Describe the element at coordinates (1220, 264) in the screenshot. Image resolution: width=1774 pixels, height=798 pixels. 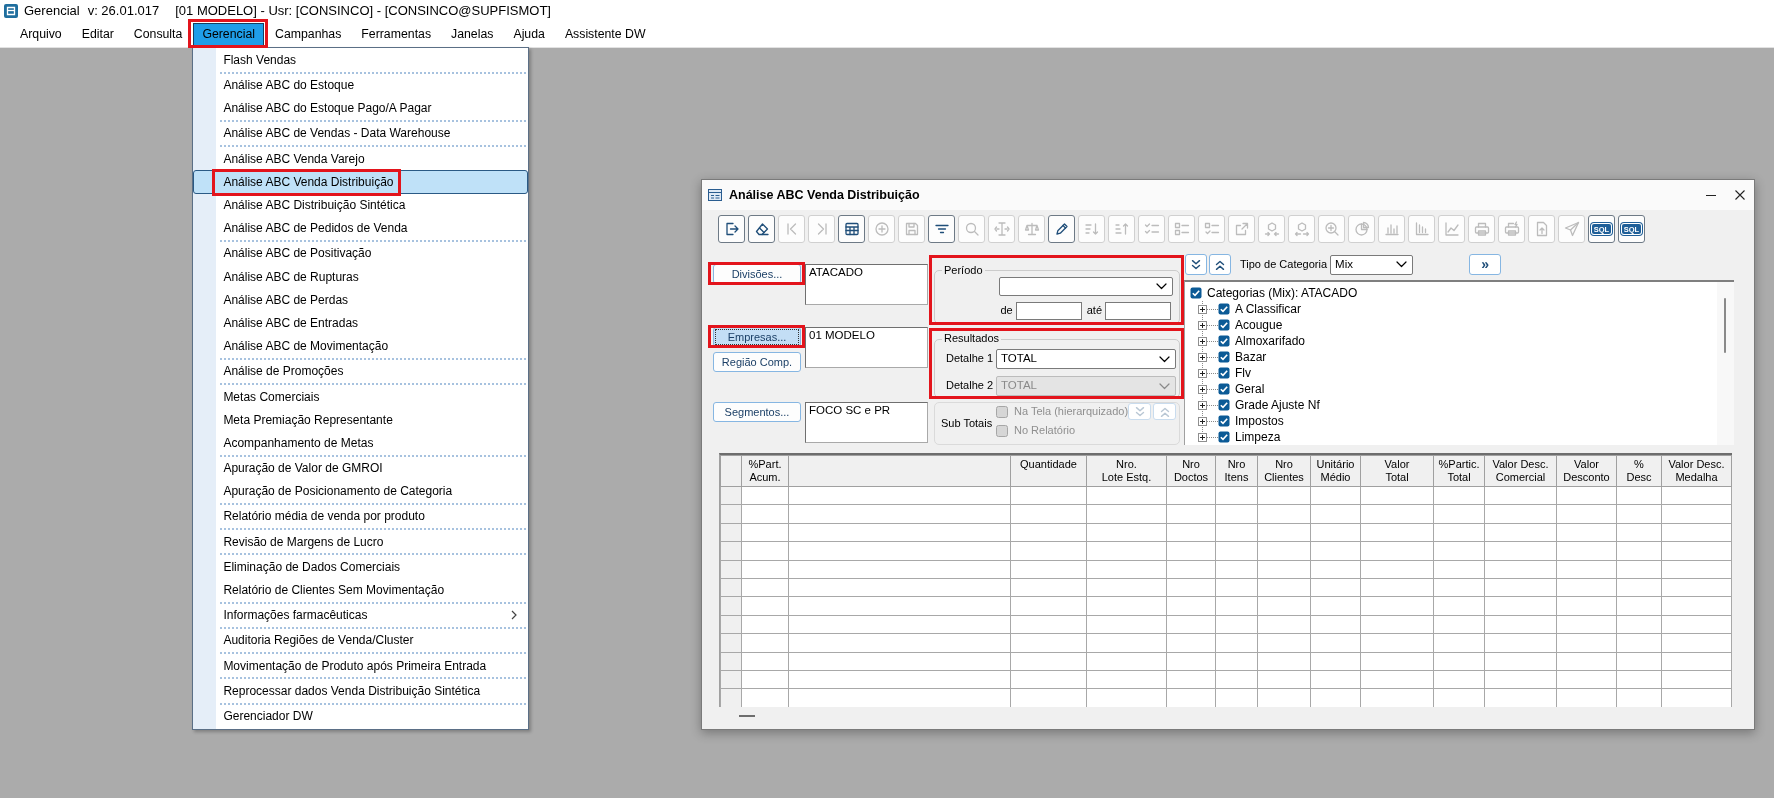
I see `collapse-all-button` at that location.